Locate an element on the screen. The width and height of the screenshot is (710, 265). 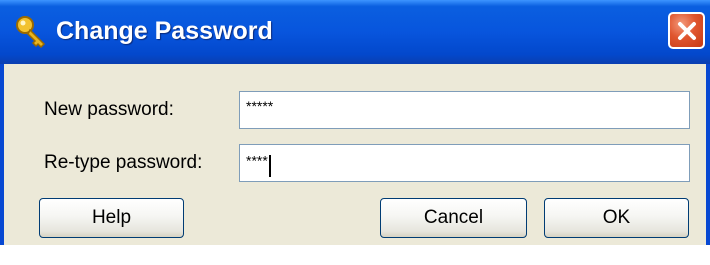
help-button: Help is located at coordinates (111, 218).